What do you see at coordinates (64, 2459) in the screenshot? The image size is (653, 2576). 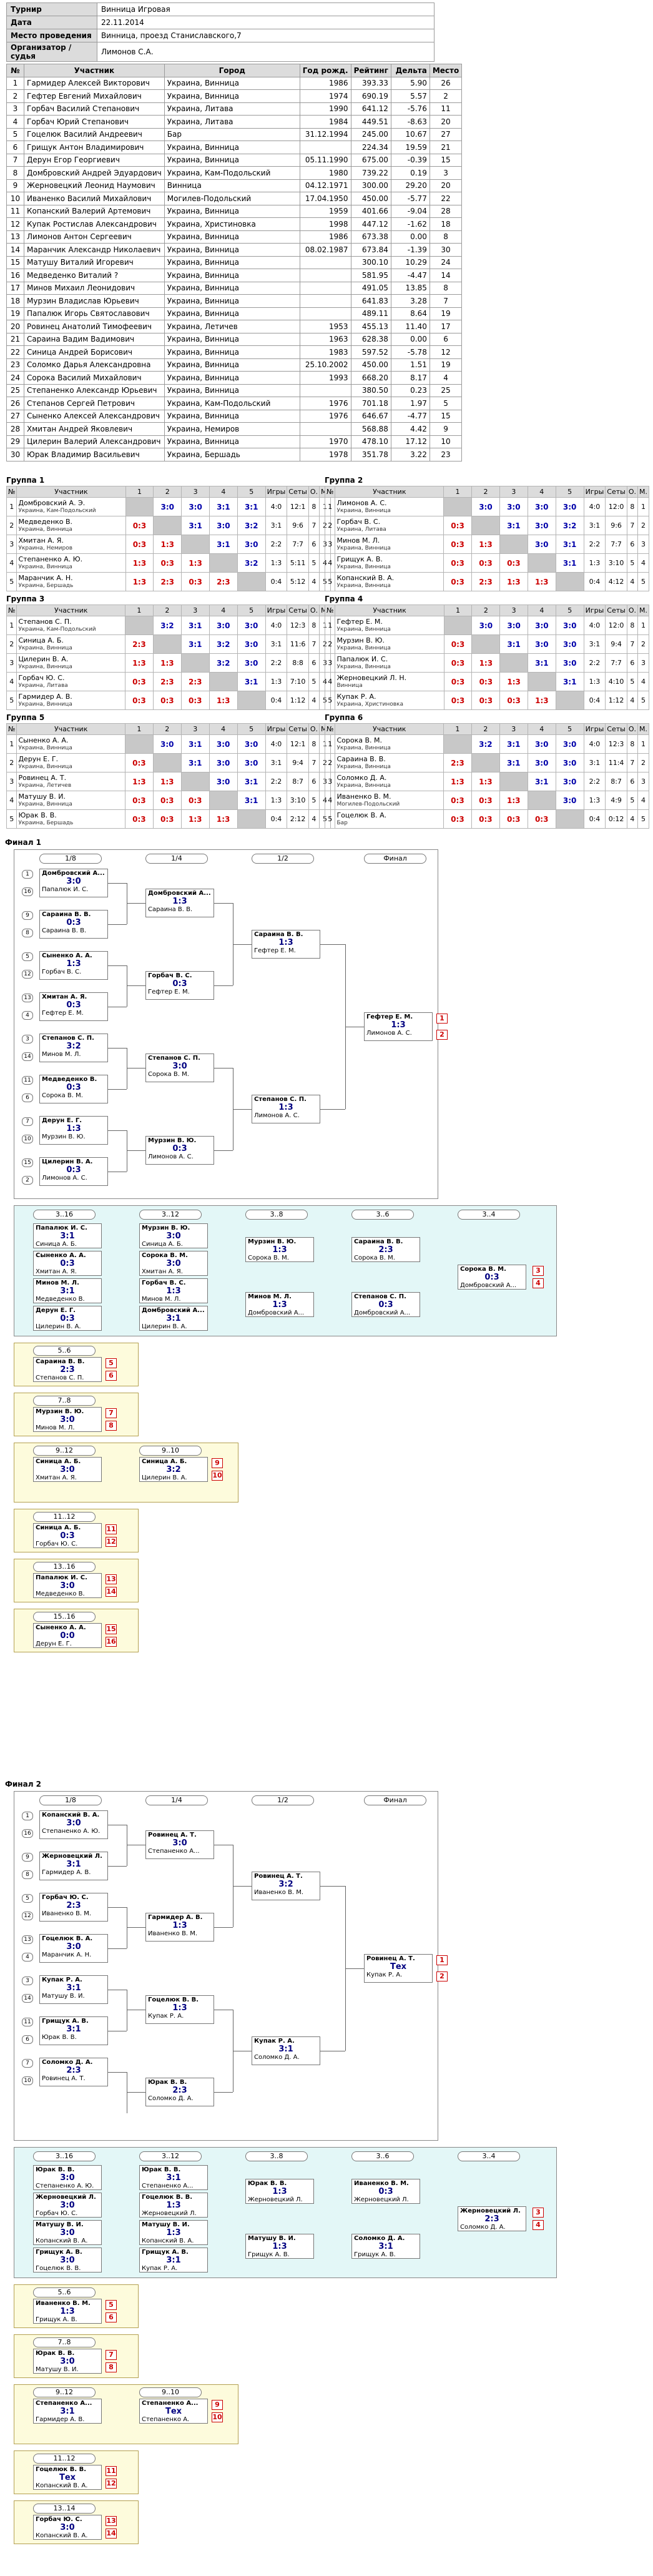 I see `round-label: 11..12` at bounding box center [64, 2459].